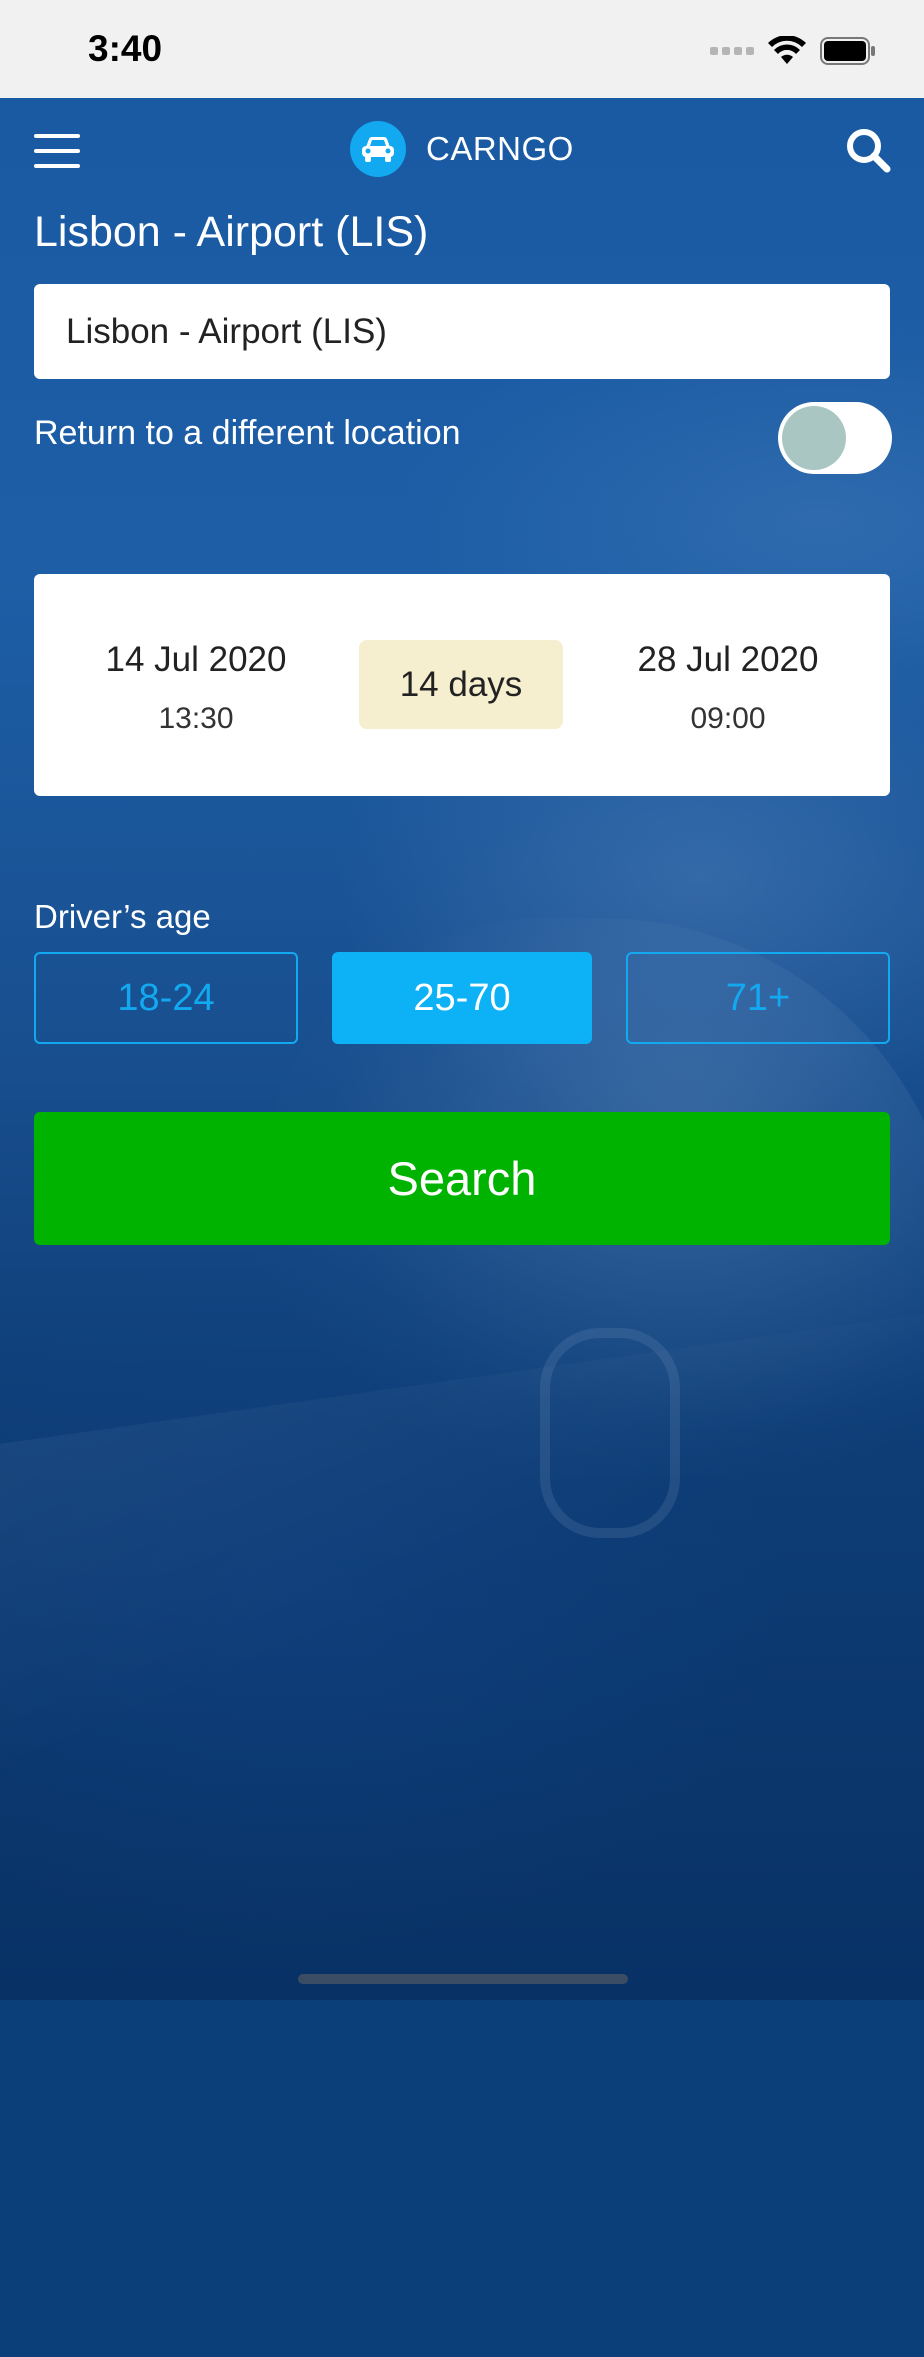  I want to click on status-bar: 3:40, so click(462, 49).